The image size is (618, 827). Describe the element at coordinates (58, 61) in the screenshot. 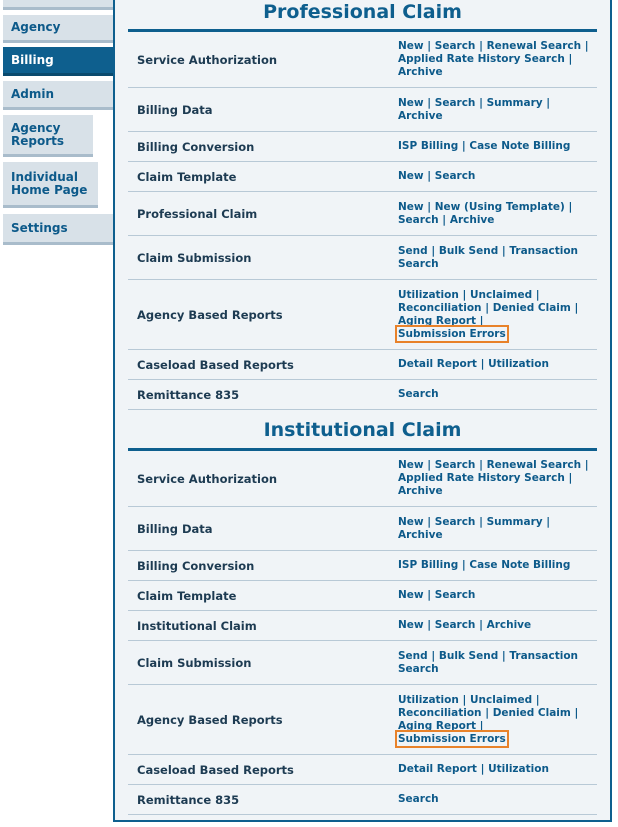

I see `sidebar-item-billing: Billing` at that location.